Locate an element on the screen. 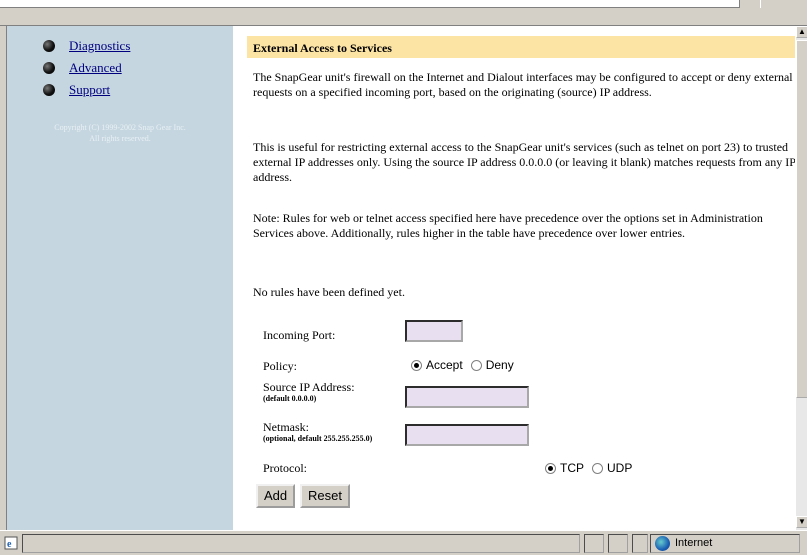 The image size is (807, 555). copyright-rights: All rights reserved. is located at coordinates (120, 138).